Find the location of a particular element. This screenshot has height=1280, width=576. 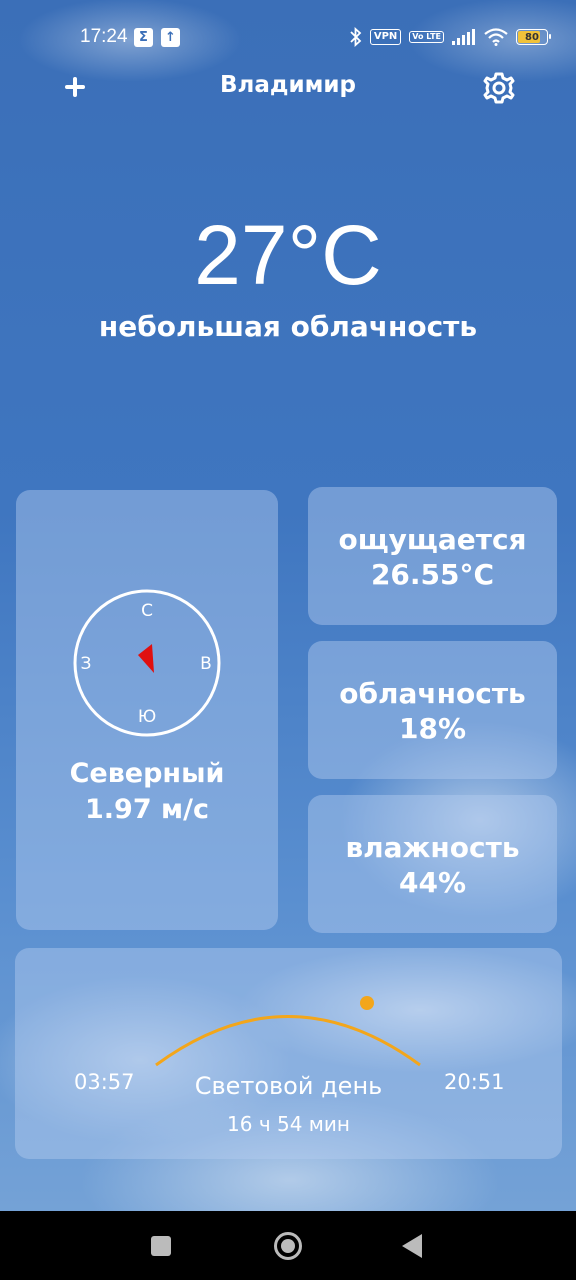

sun-arc-line is located at coordinates (288, 1041).